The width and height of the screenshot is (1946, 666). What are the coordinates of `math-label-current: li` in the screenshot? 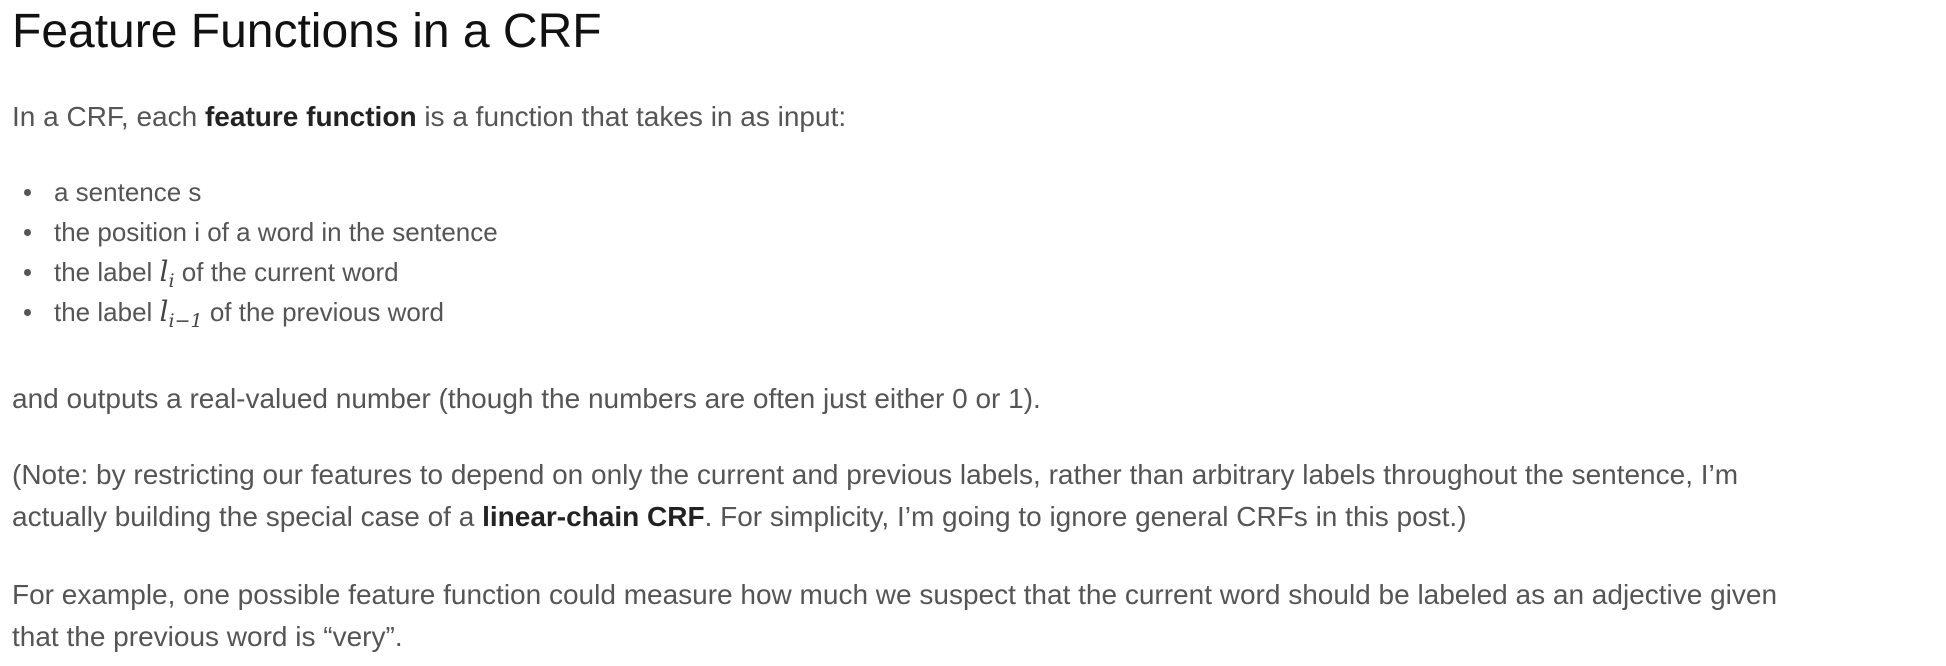 It's located at (167, 273).